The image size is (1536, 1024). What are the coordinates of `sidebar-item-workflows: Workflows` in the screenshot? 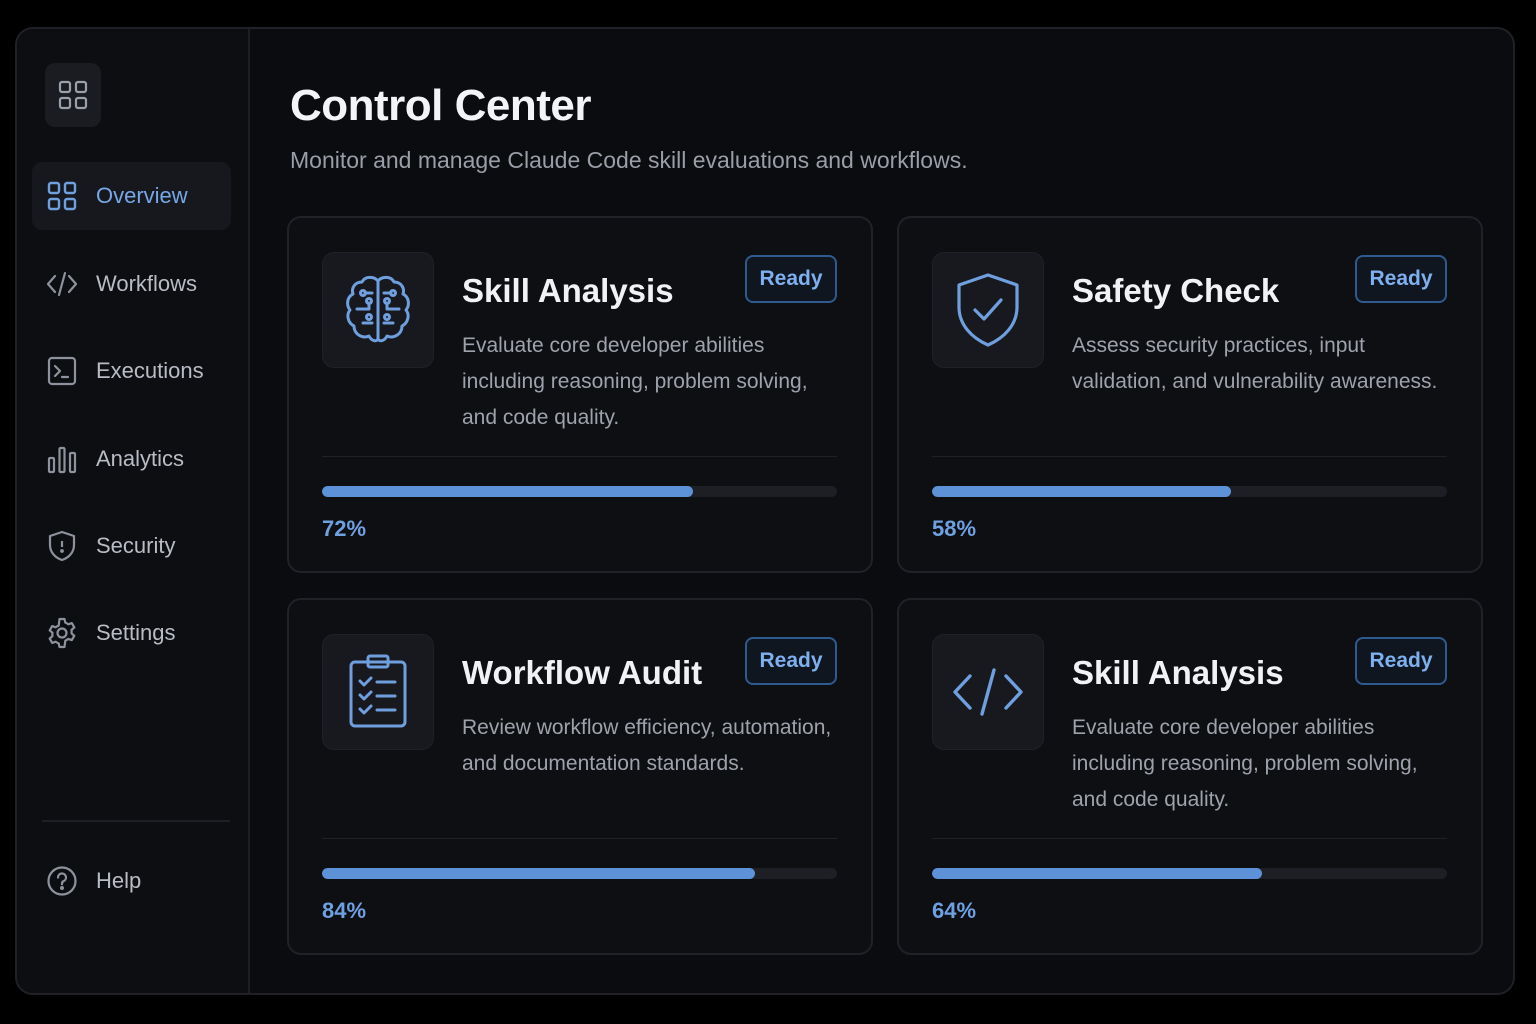 It's located at (131, 284).